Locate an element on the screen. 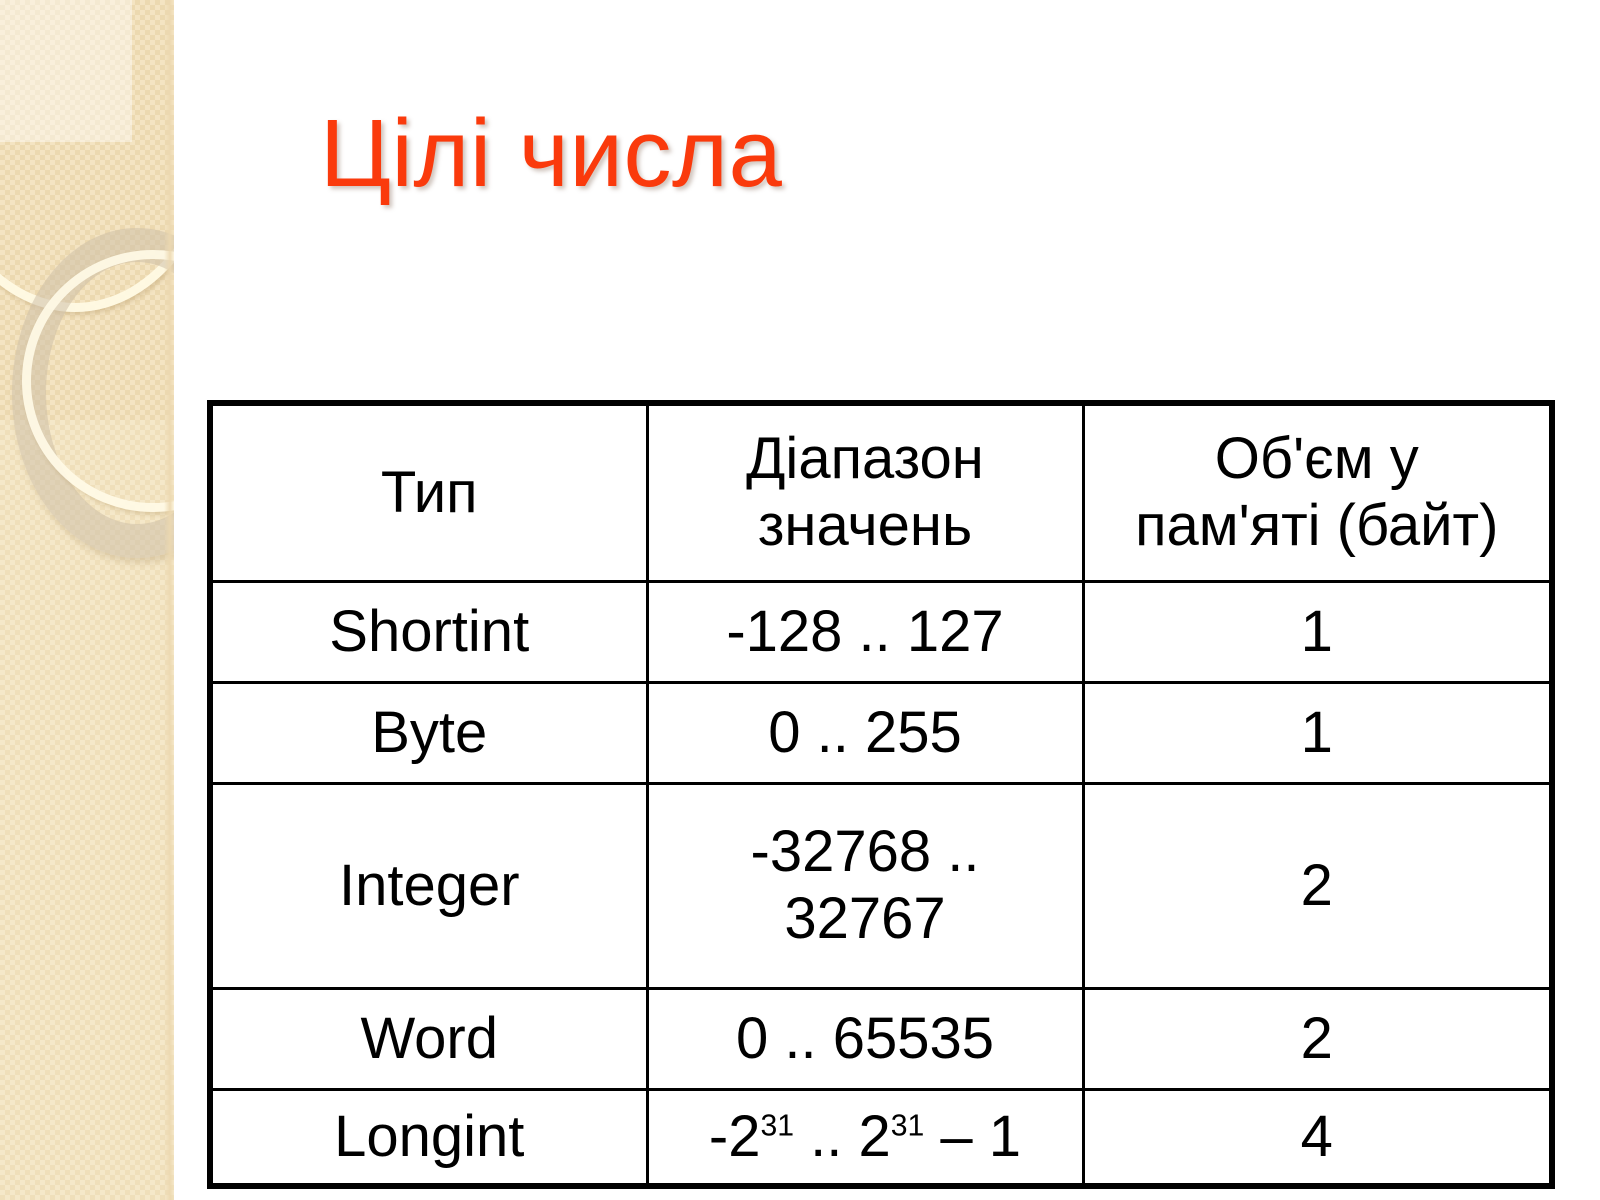 This screenshot has width=1600, height=1200. cell-type: Shortint is located at coordinates (428, 632).